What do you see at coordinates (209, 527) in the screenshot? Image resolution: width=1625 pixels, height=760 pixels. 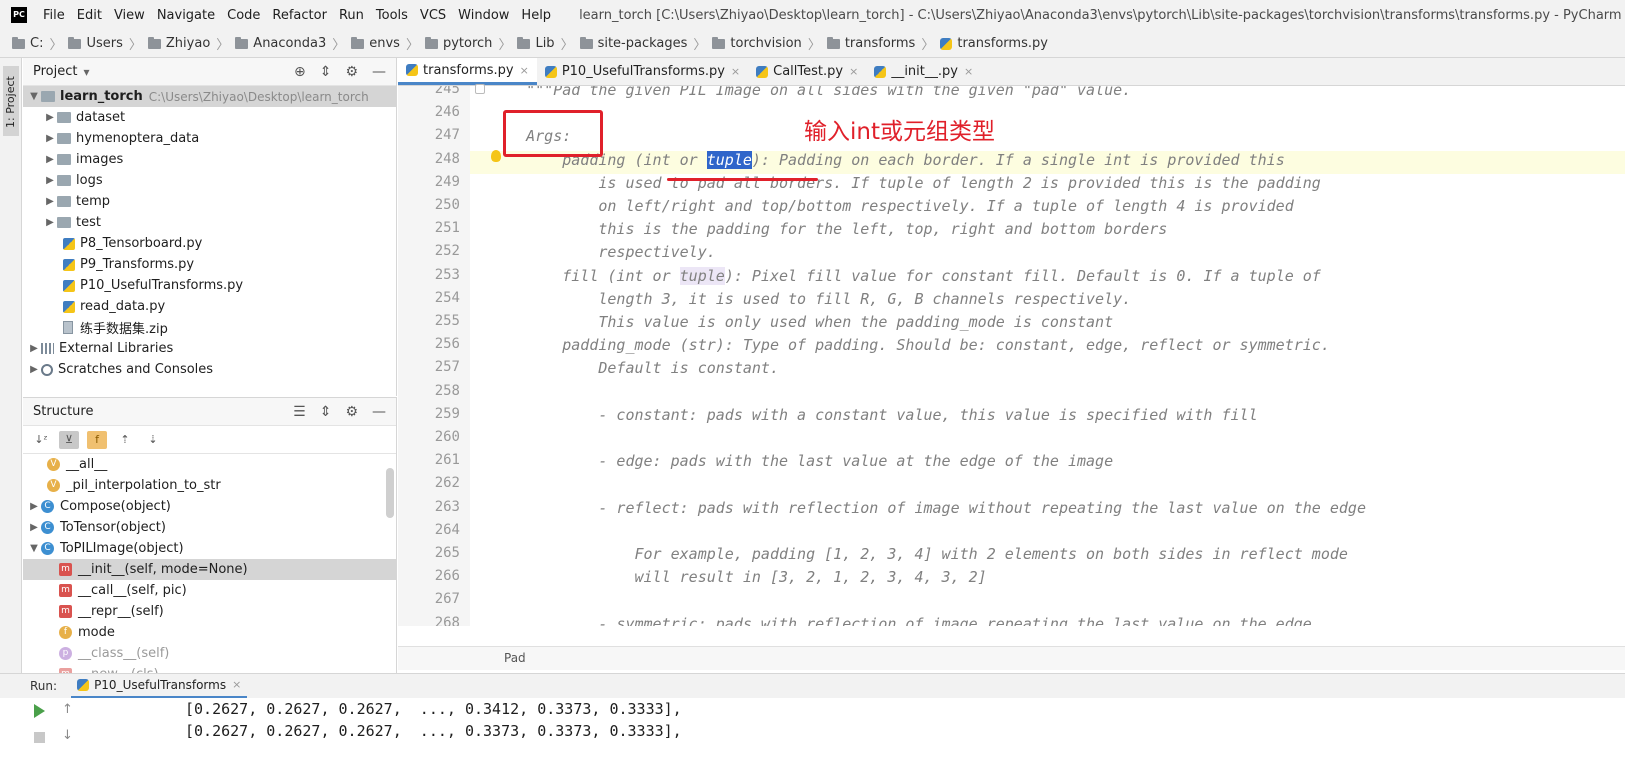 I see `structure-item: ▶ C ToTensor(object)` at bounding box center [209, 527].